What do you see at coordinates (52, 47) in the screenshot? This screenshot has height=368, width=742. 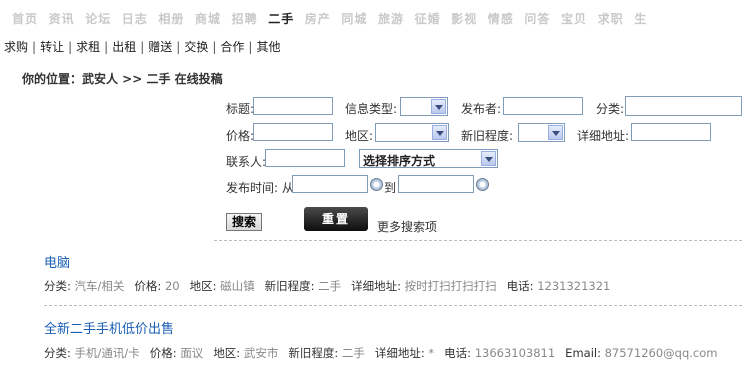 I see `sub-nav-item: 转让` at bounding box center [52, 47].